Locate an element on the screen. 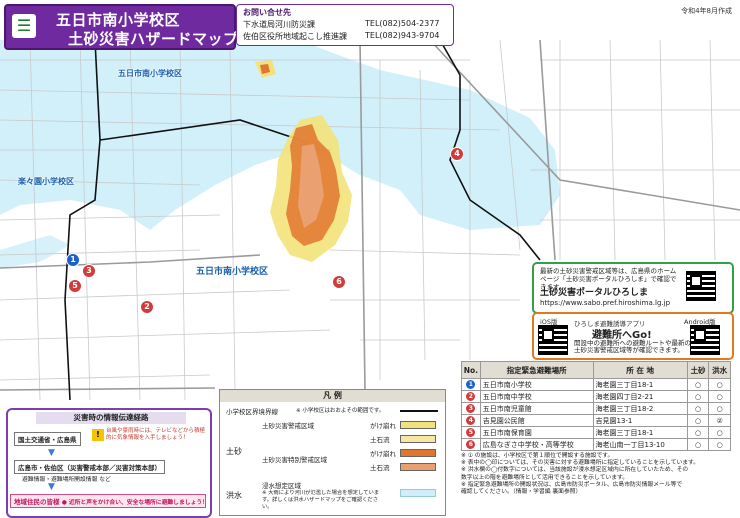  shelter-marker-3: 3 is located at coordinates (89, 271).